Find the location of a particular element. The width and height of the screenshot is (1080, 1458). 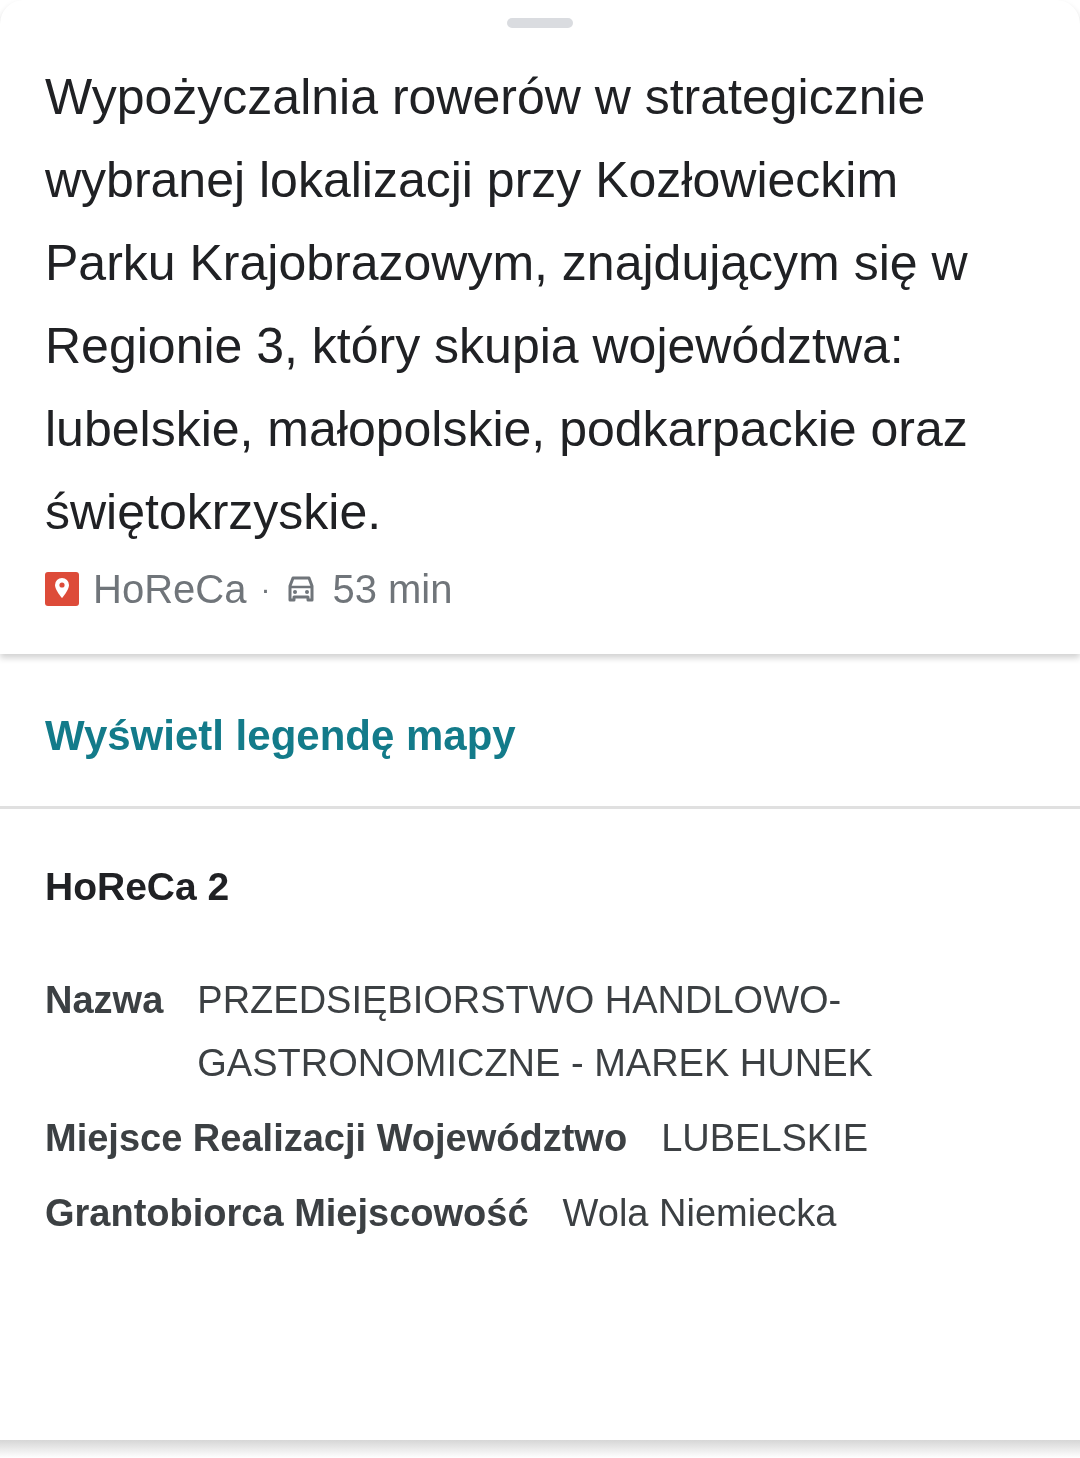

drag-handle is located at coordinates (540, 23).